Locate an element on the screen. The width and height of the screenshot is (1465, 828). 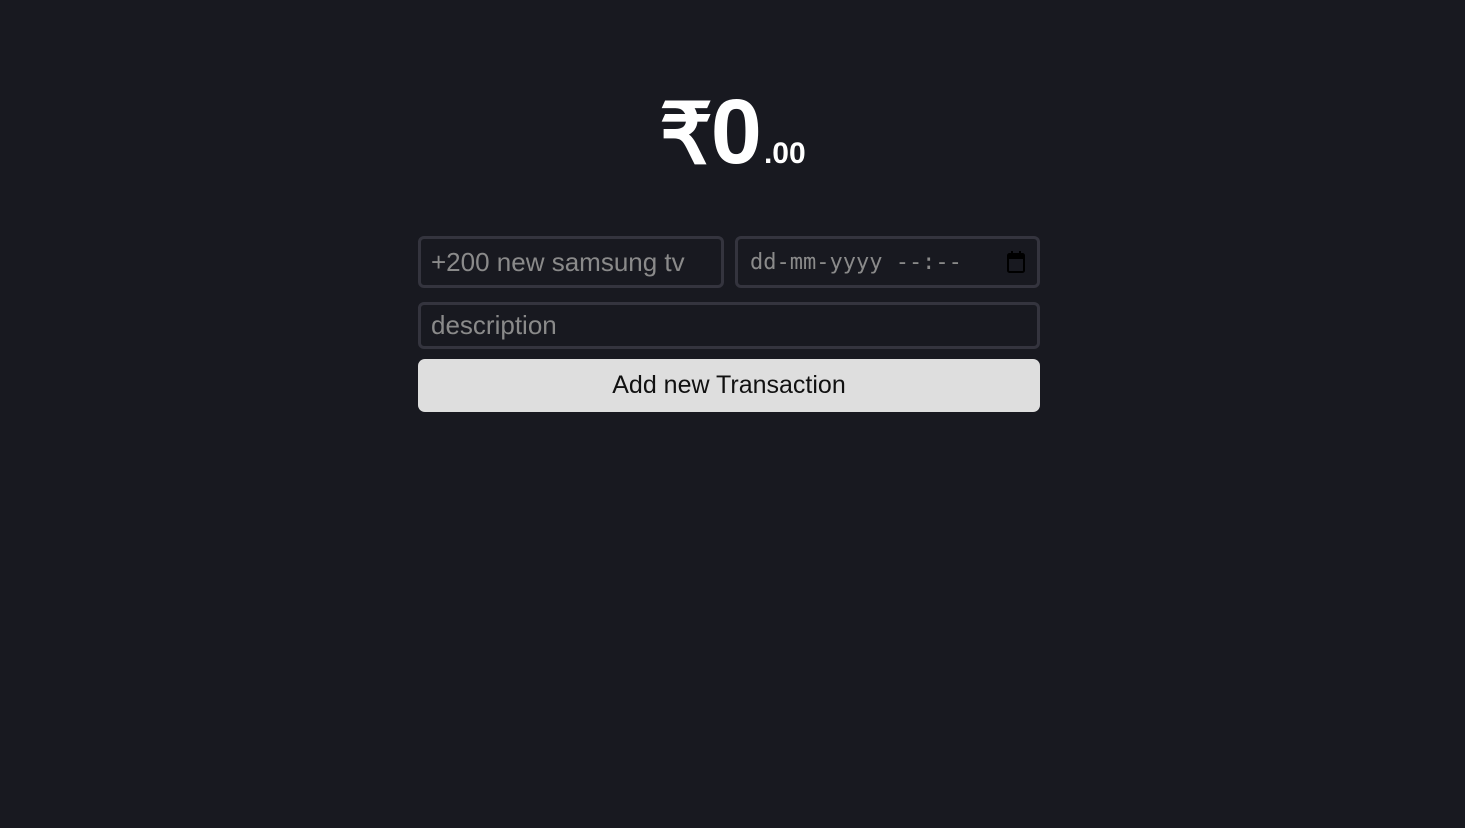
description-input is located at coordinates (729, 325).